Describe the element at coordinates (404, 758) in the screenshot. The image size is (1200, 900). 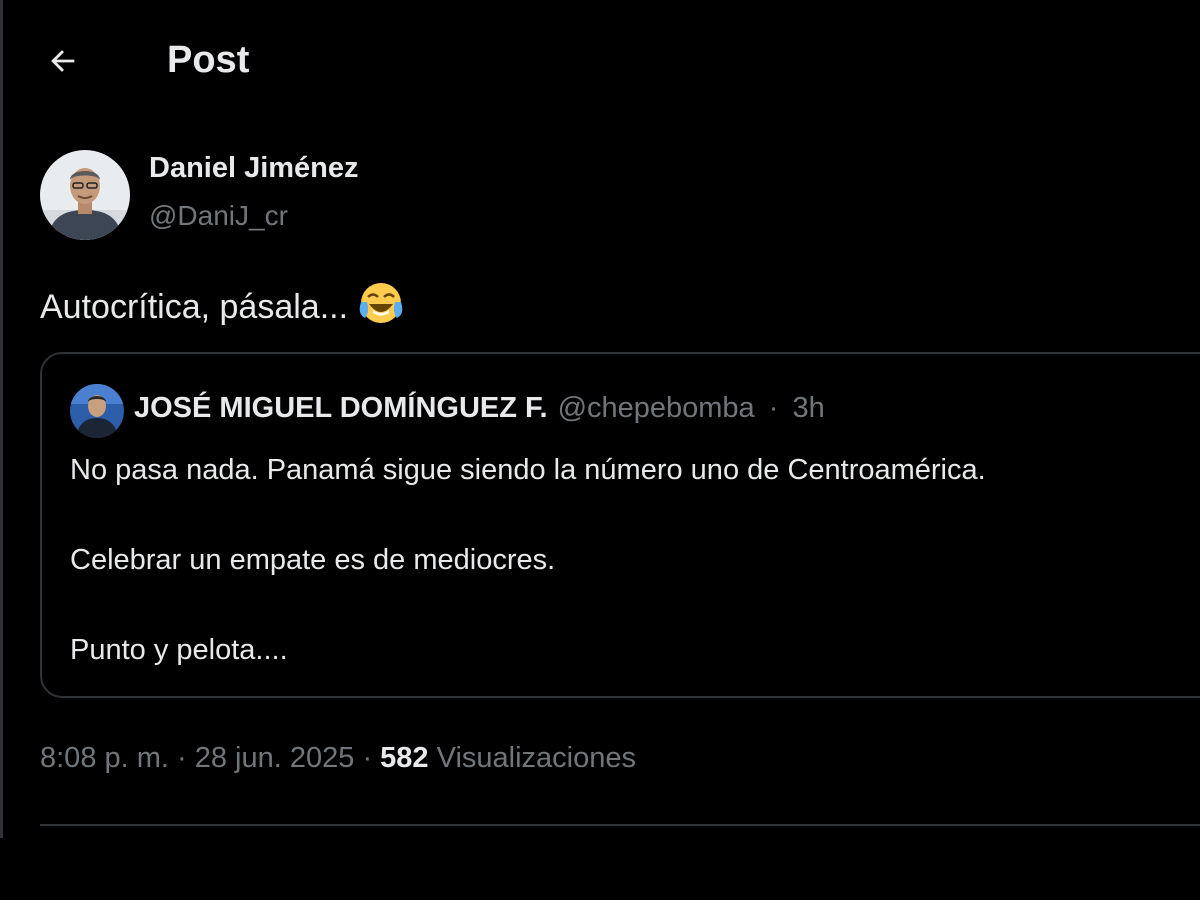
I see `views-count: 582` at that location.